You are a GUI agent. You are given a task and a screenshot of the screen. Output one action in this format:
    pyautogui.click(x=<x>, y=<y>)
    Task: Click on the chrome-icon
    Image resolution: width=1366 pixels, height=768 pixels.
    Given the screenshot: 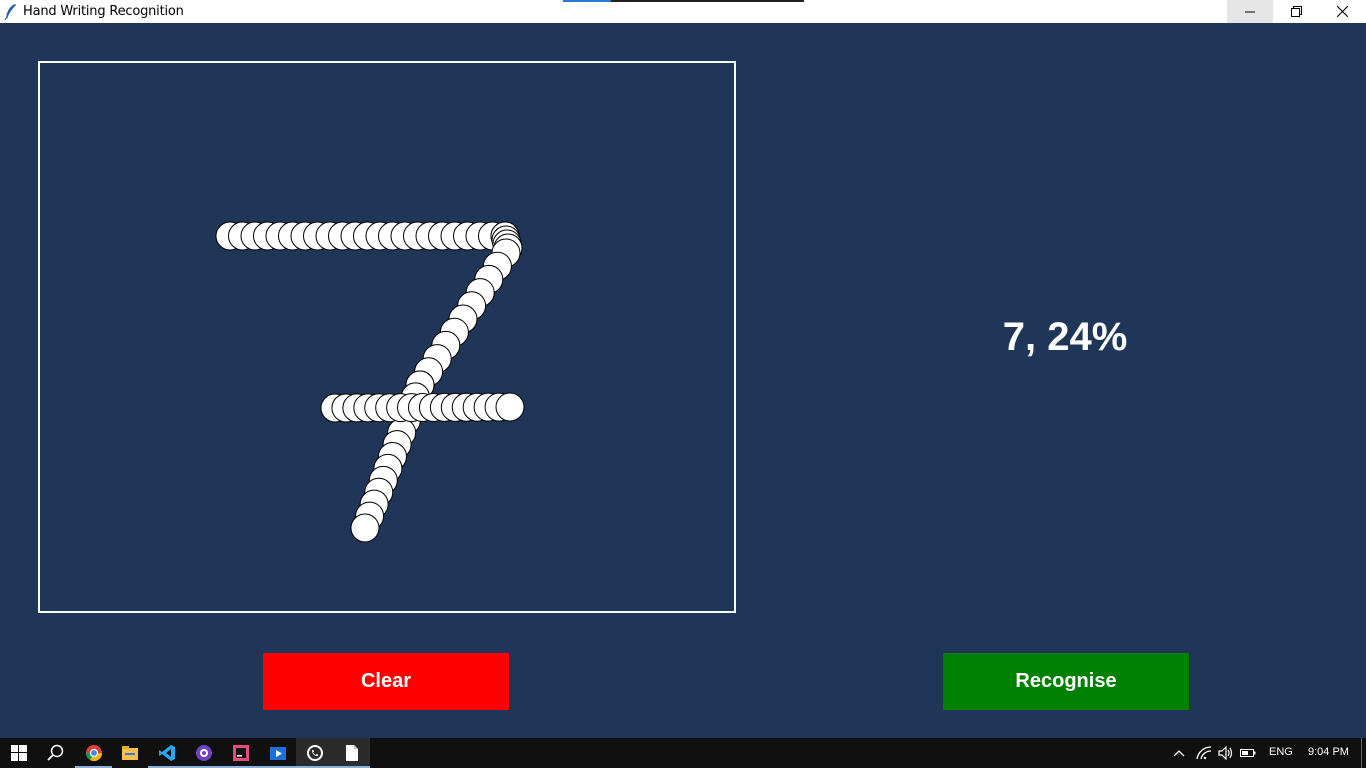 What is the action you would take?
    pyautogui.click(x=93, y=753)
    